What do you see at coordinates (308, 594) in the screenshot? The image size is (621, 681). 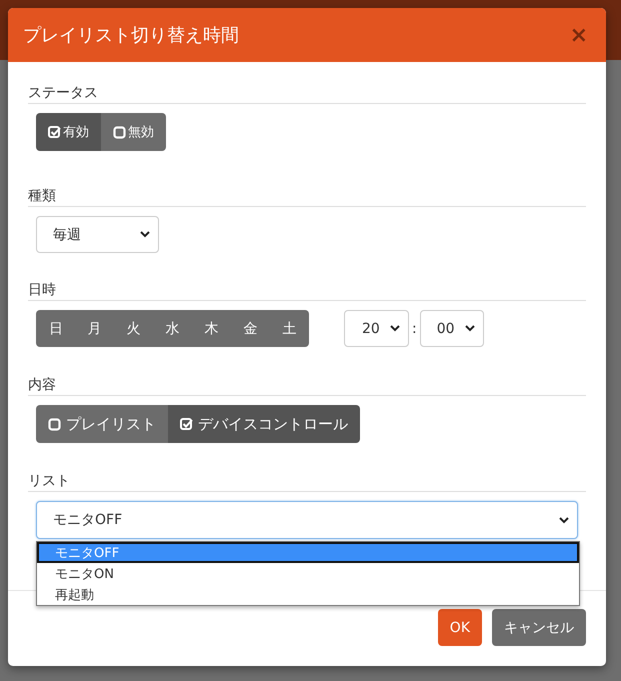 I see `dropdown-option: 再起動` at bounding box center [308, 594].